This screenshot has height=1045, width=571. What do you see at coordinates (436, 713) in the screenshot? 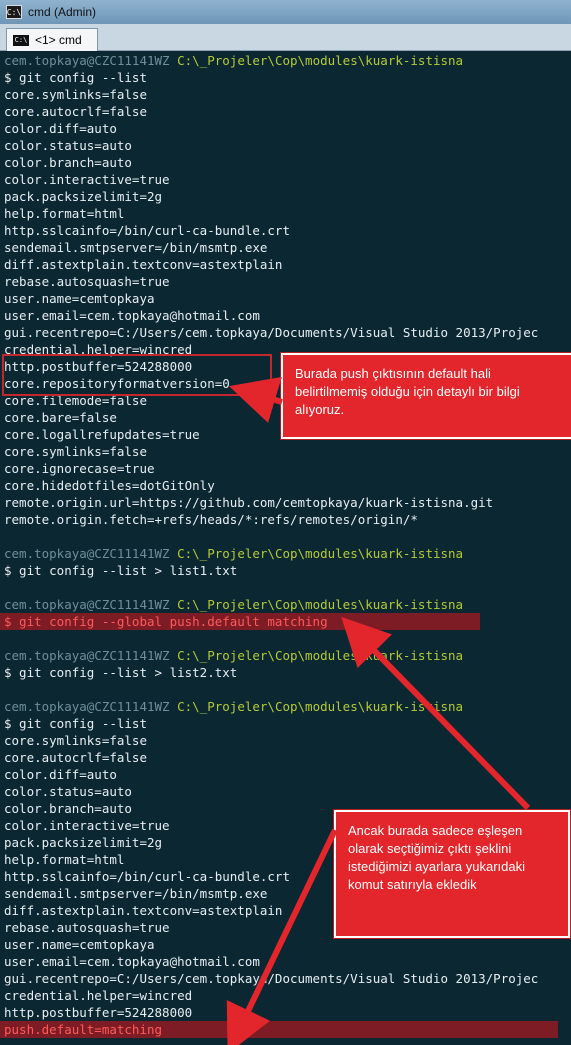
I see `arrow-to-push-command` at bounding box center [436, 713].